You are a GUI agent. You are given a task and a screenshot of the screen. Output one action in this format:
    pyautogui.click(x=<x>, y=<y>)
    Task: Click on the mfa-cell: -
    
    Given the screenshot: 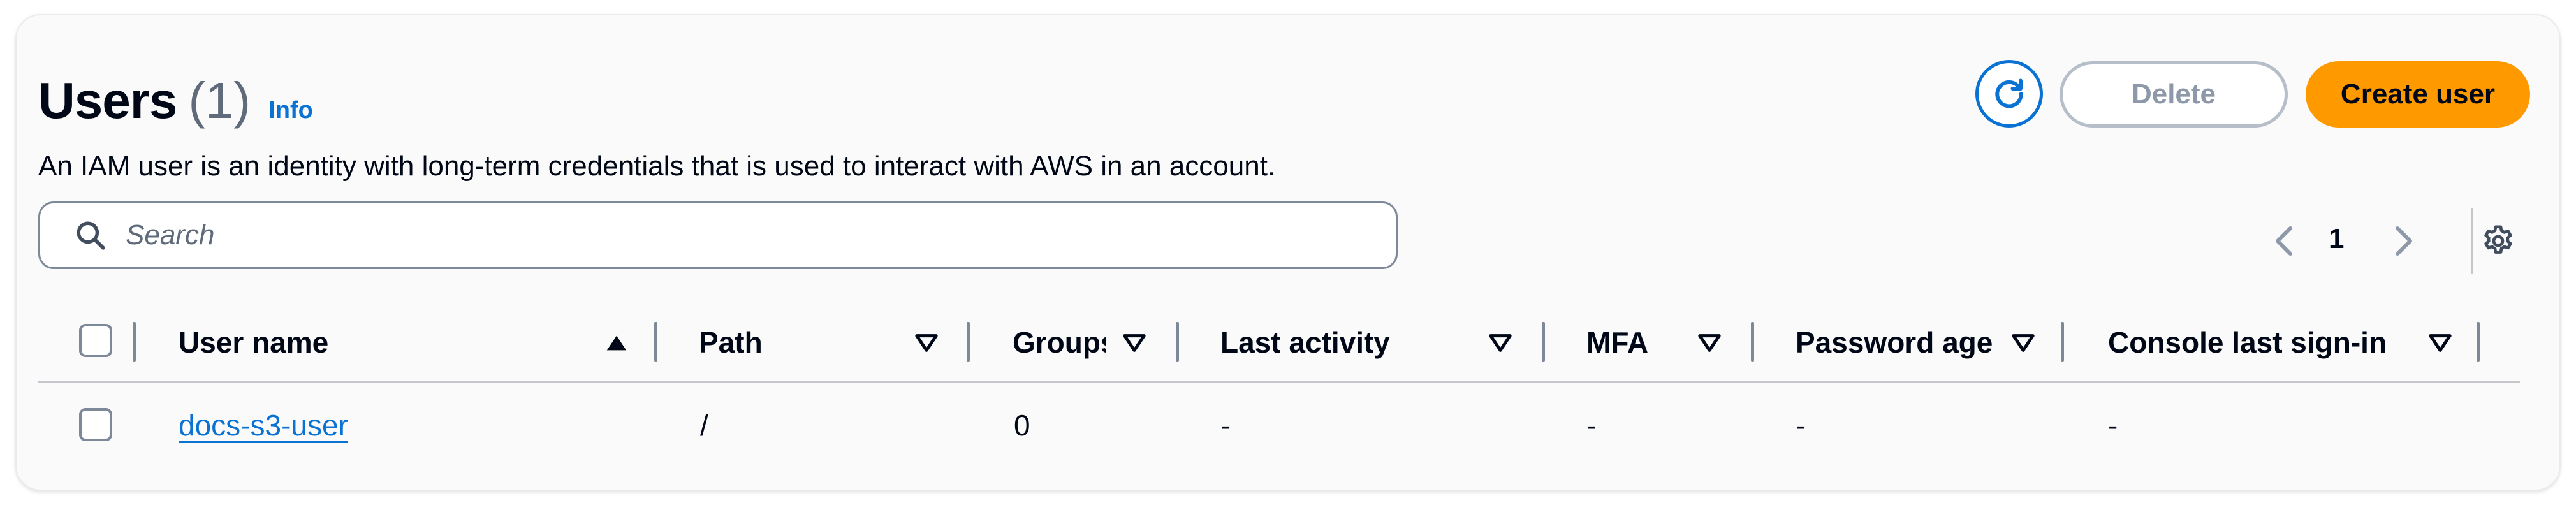 What is the action you would take?
    pyautogui.click(x=1591, y=426)
    